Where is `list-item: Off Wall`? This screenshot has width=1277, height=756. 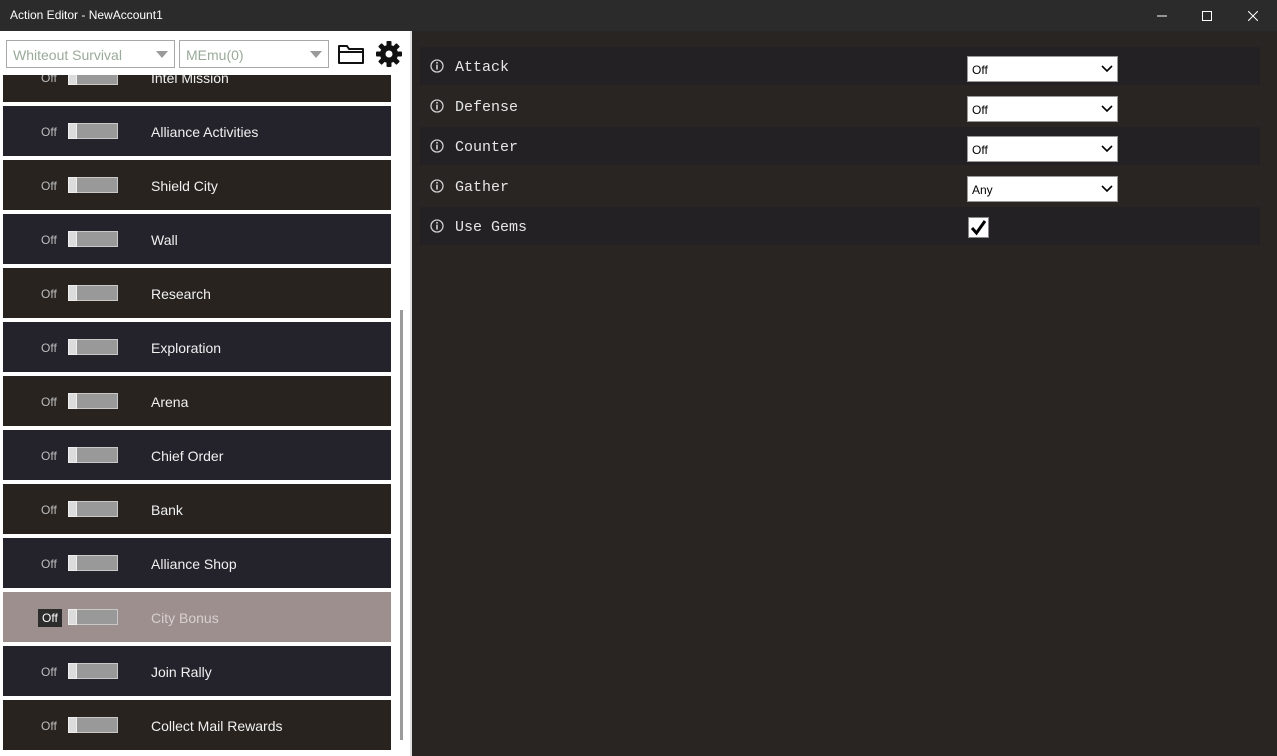 list-item: Off Wall is located at coordinates (197, 239).